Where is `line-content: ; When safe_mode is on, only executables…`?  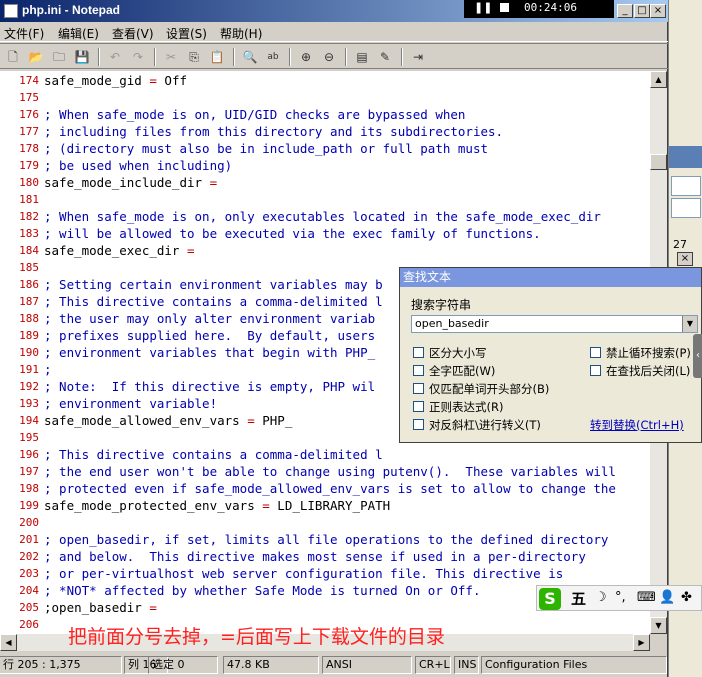 line-content: ; When safe_mode is on, only executables… is located at coordinates (322, 216).